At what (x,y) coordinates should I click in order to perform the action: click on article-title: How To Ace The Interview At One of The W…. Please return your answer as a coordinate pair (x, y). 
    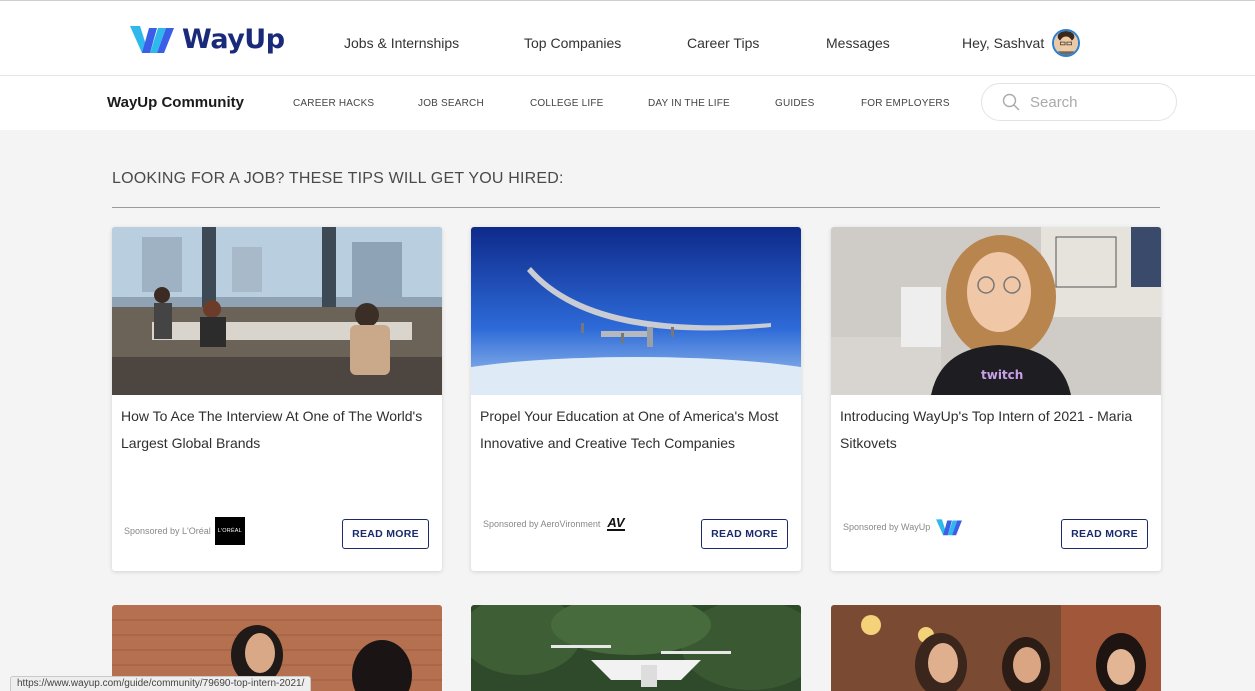
    Looking at the image, I should click on (276, 430).